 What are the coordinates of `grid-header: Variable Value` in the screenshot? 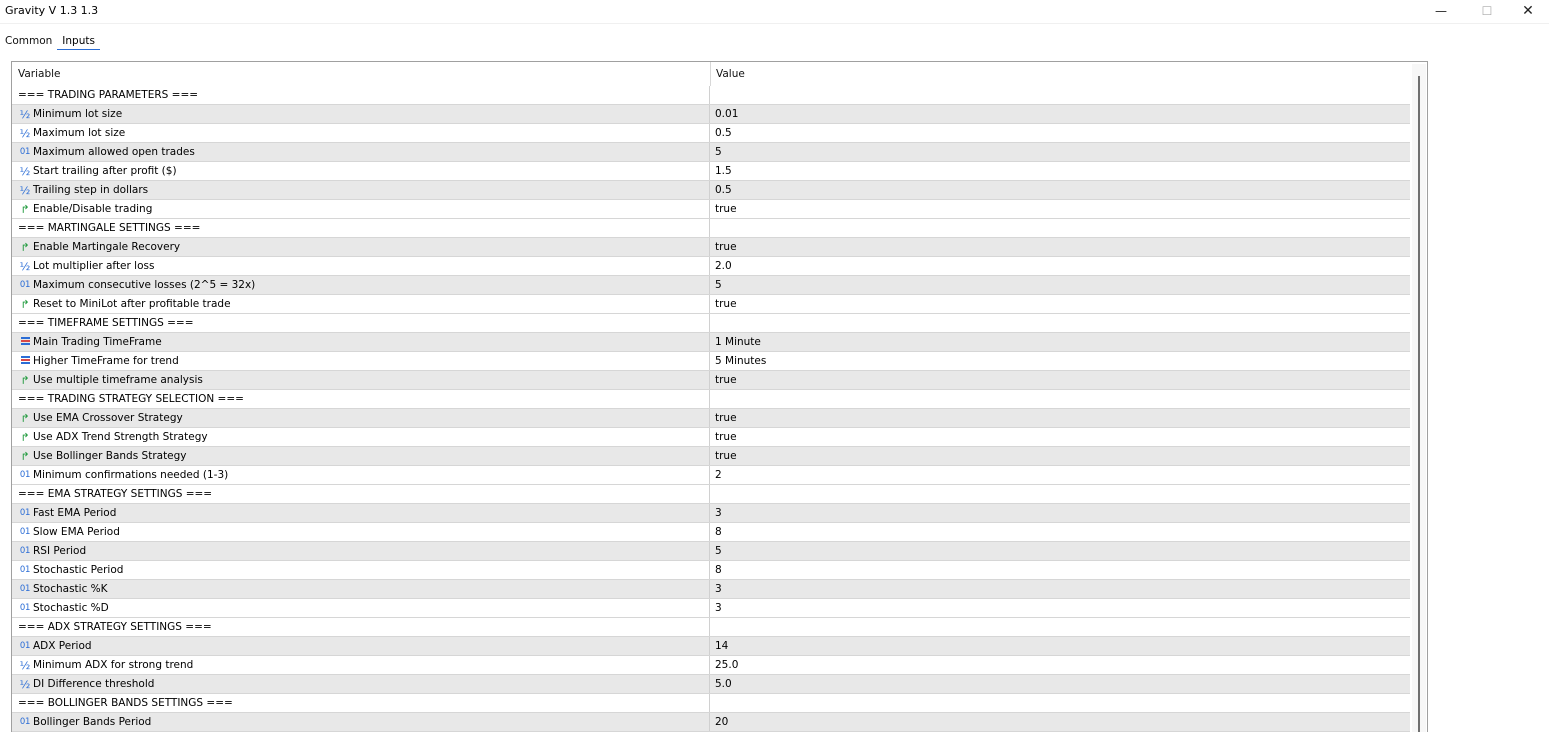 It's located at (712, 74).